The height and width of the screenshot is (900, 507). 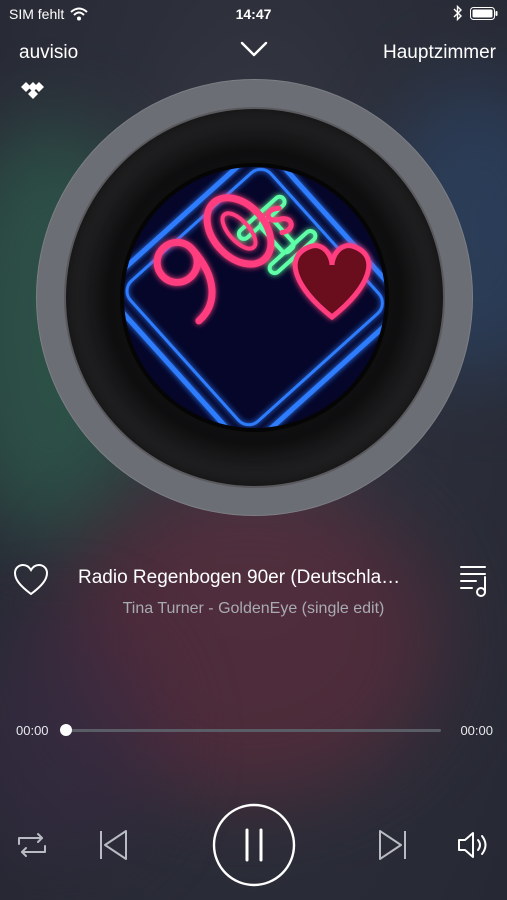 I want to click on playback-controls, so click(x=253, y=846).